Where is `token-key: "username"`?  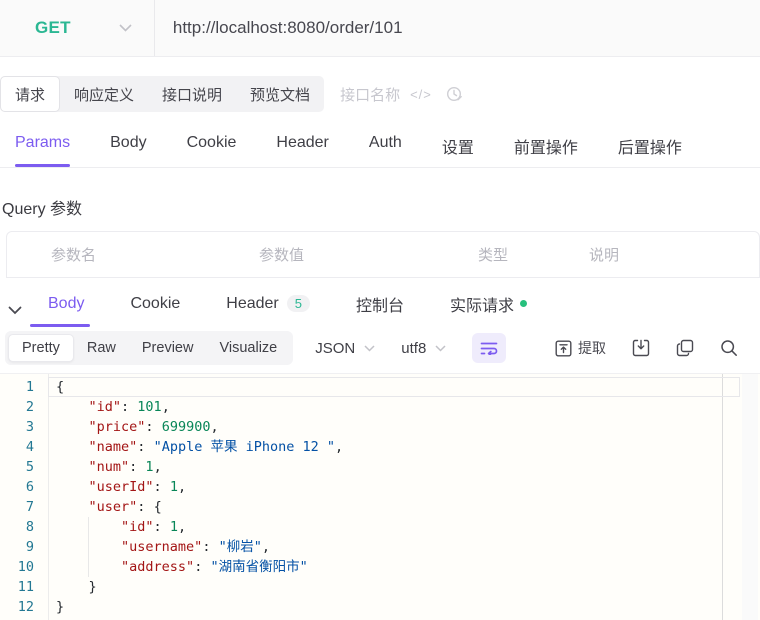 token-key: "username" is located at coordinates (162, 547).